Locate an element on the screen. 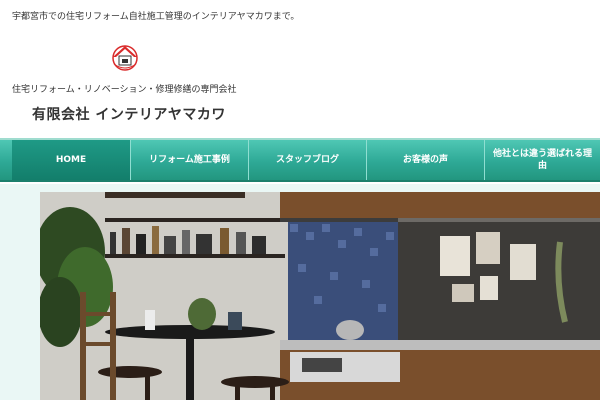 The height and width of the screenshot is (400, 600). nav-item-label: お客様の声 is located at coordinates (425, 160).